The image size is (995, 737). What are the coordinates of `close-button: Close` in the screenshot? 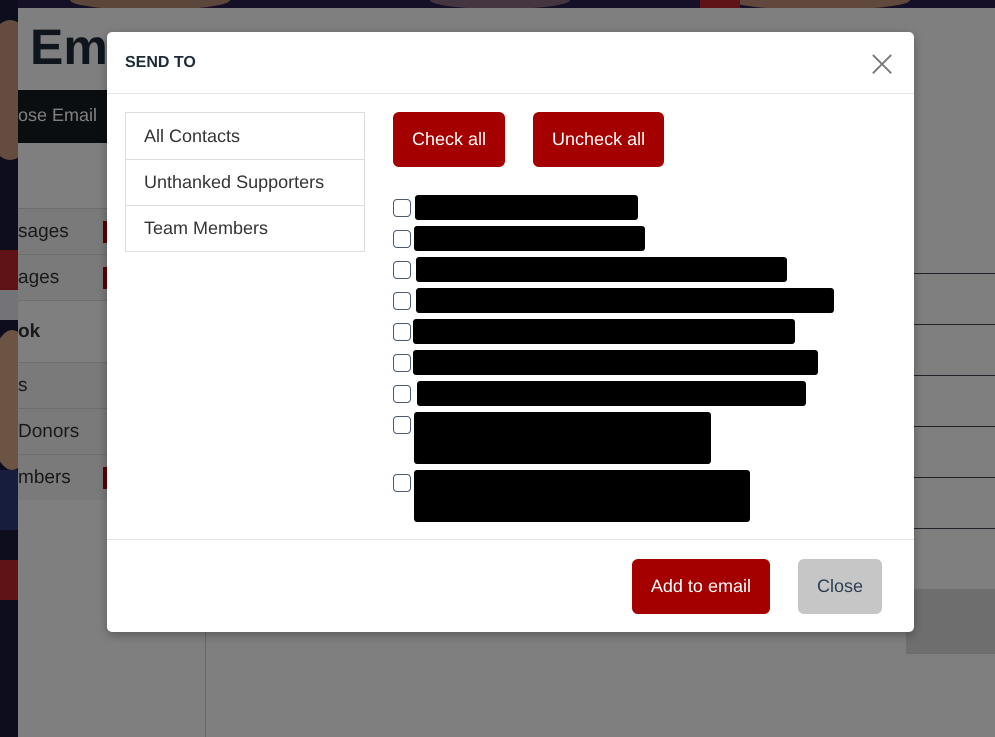 It's located at (840, 586).